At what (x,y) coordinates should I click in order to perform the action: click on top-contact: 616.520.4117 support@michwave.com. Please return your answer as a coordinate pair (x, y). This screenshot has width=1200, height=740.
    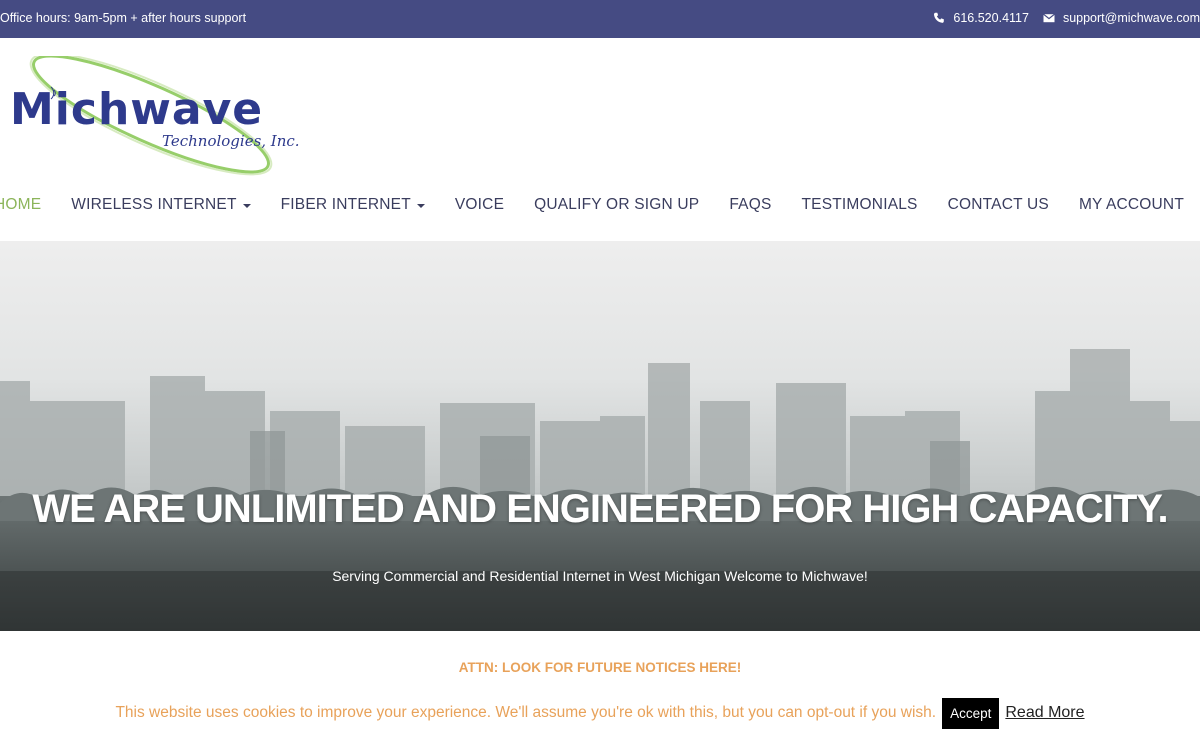
    Looking at the image, I should click on (1059, 18).